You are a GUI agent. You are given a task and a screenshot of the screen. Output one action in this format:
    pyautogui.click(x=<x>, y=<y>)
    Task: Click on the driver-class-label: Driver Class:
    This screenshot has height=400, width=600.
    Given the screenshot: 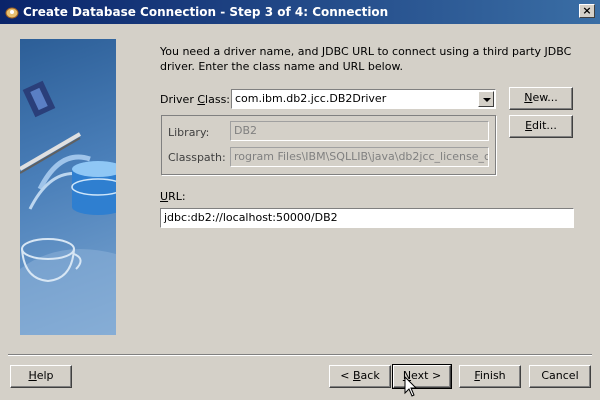 What is the action you would take?
    pyautogui.click(x=195, y=99)
    